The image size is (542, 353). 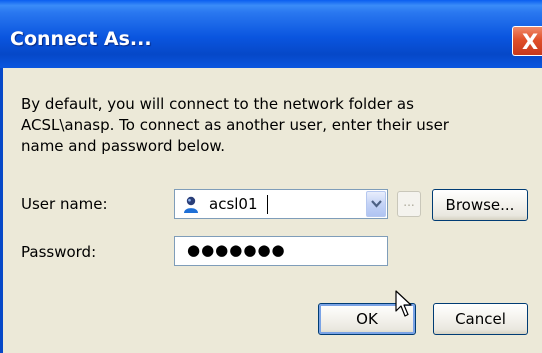 What do you see at coordinates (403, 303) in the screenshot?
I see `mouse-cursor-icon` at bounding box center [403, 303].